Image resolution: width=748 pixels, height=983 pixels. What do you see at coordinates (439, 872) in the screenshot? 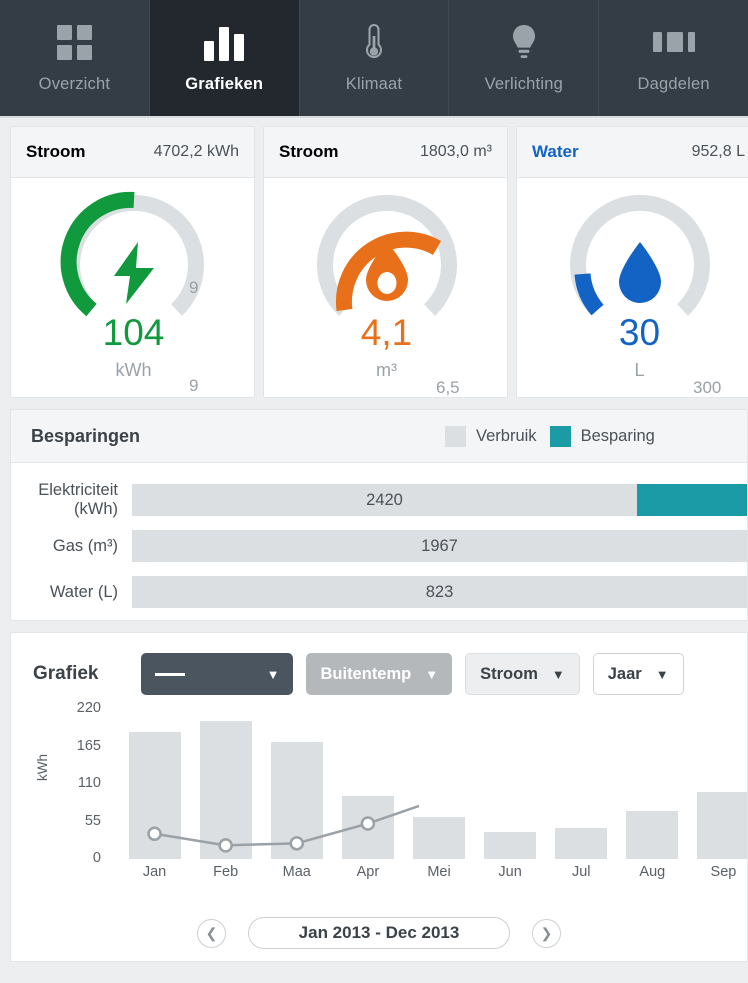
I see `chart-x-tick: Mei` at bounding box center [439, 872].